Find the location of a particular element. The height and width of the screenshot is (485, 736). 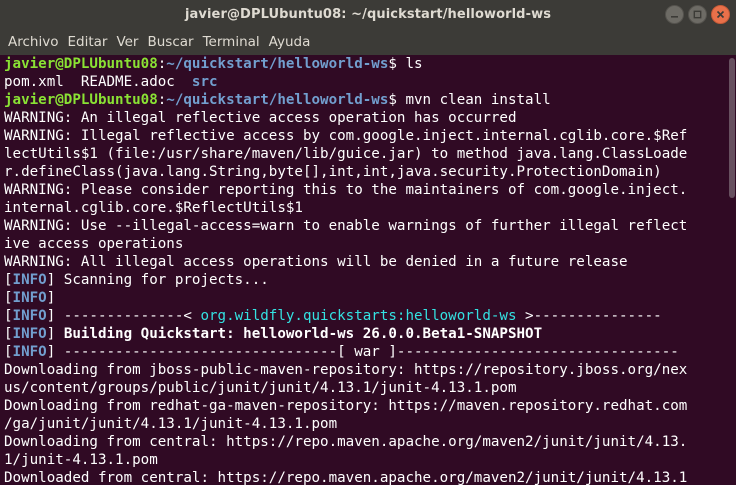

terminal-line: pom.xml README.adoc src is located at coordinates (368, 82).